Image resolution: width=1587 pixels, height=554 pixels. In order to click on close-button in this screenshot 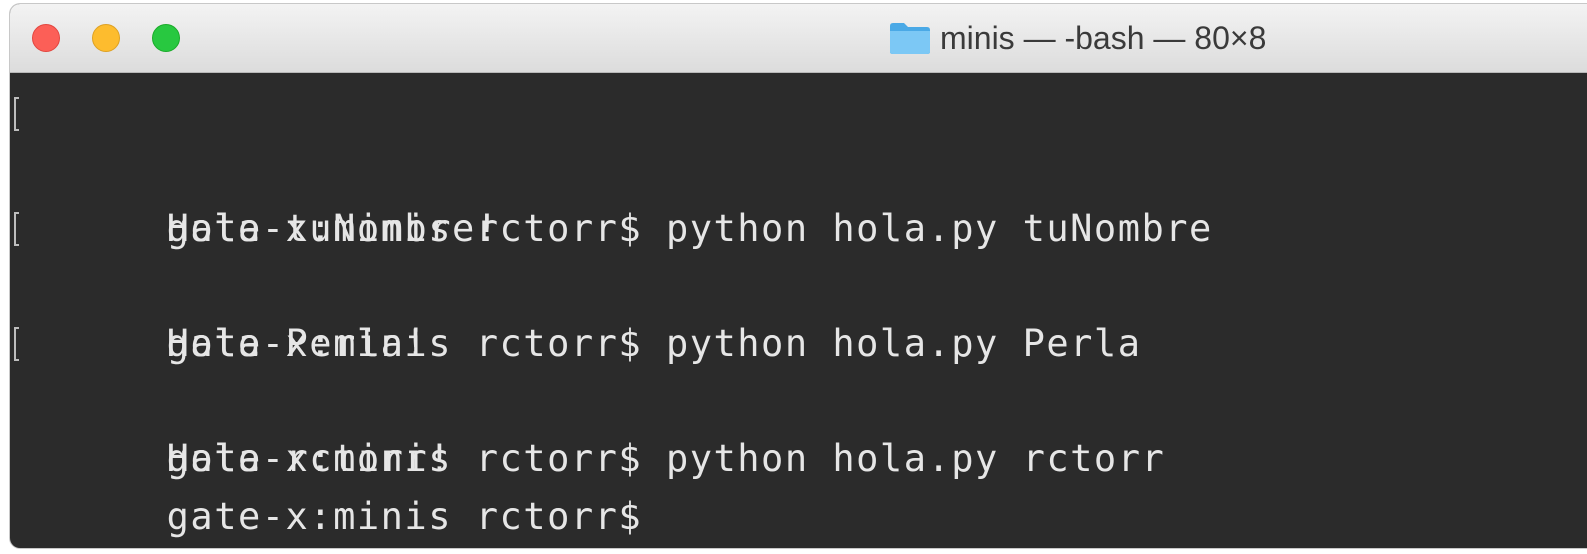, I will do `click(46, 38)`.